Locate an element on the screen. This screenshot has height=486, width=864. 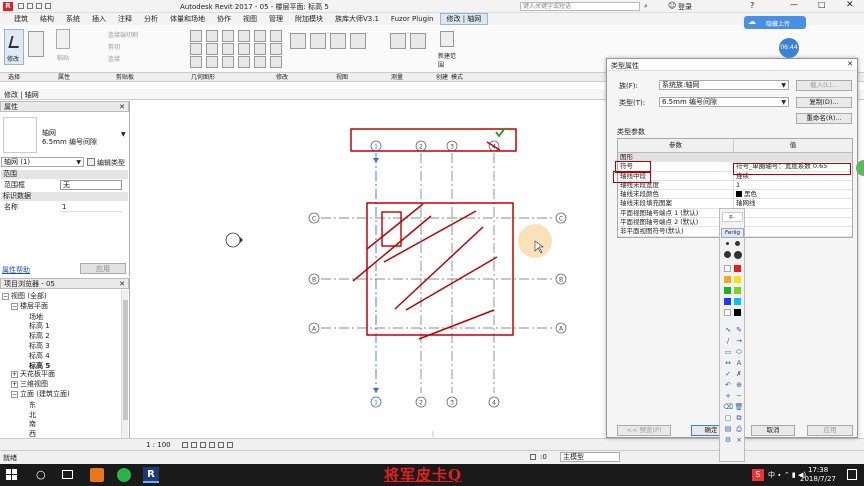
maximize-icon: □ is located at coordinates (822, 4).